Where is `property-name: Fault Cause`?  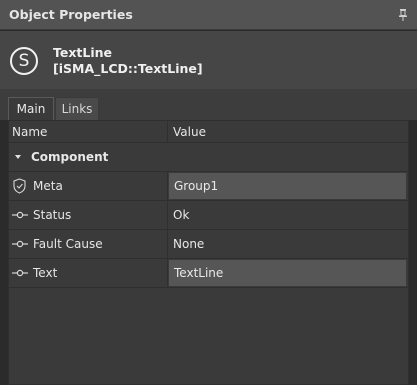 property-name: Fault Cause is located at coordinates (68, 244).